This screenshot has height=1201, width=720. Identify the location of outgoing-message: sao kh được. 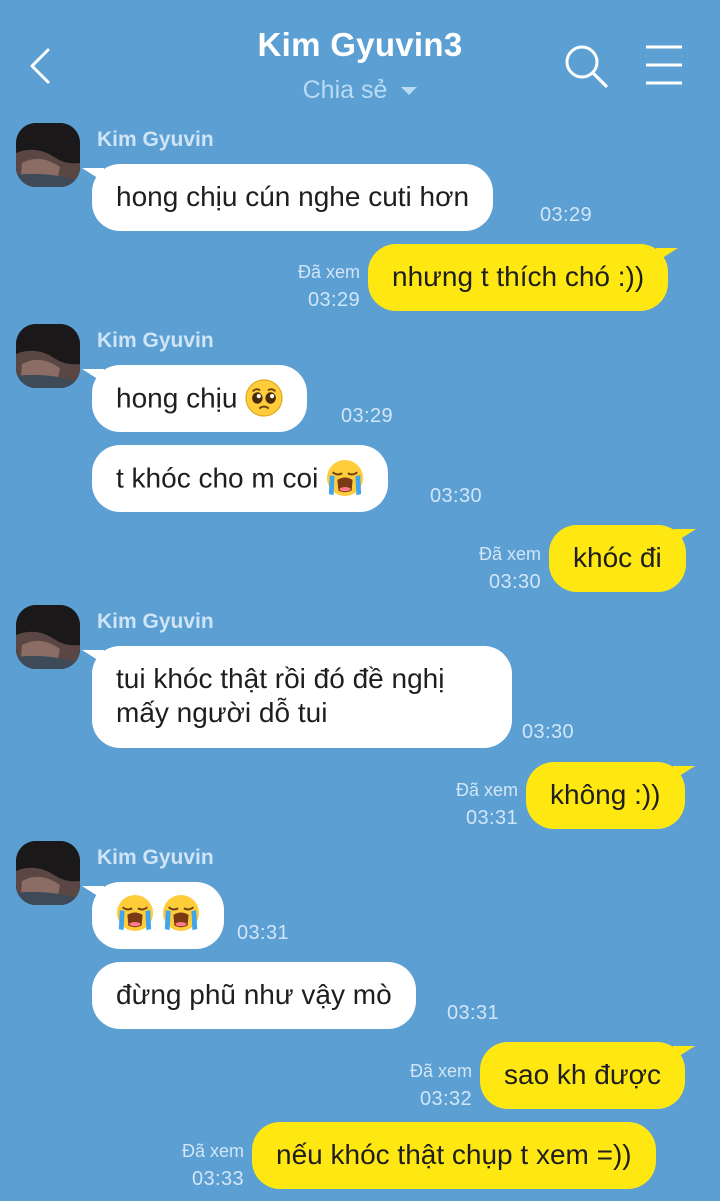
(587, 1075).